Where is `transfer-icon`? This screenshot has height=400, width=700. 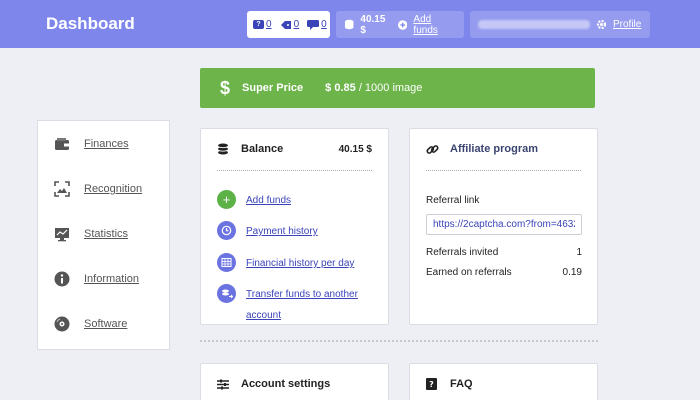 transfer-icon is located at coordinates (226, 293).